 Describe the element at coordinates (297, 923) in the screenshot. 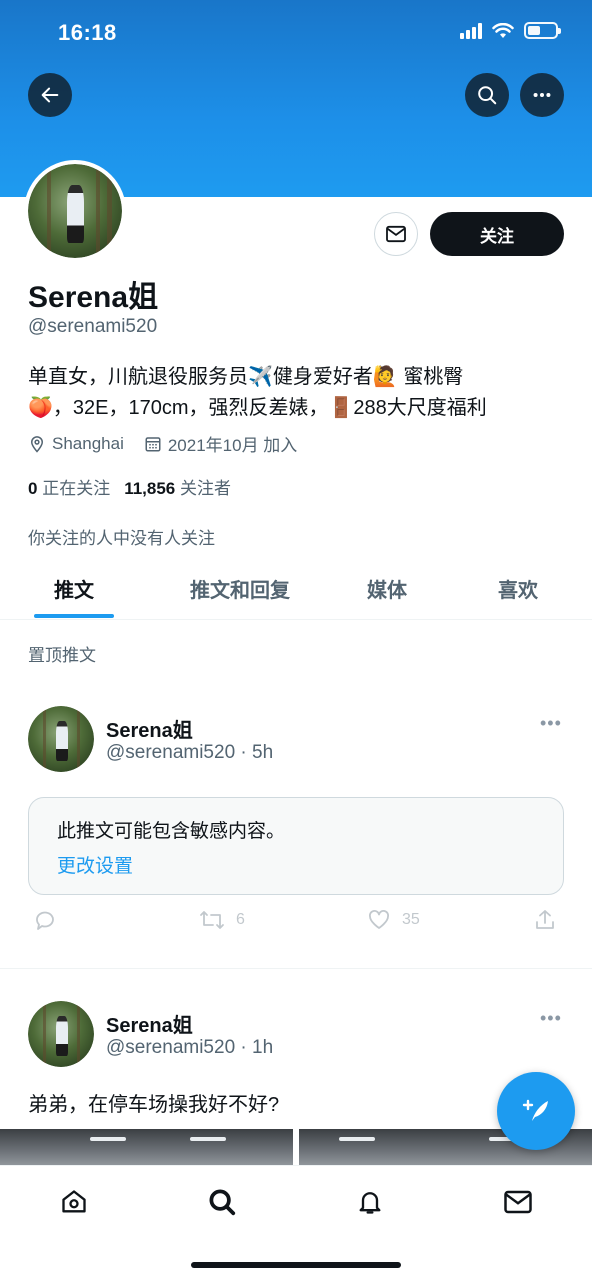

I see `tweet-actions: 6 35` at that location.